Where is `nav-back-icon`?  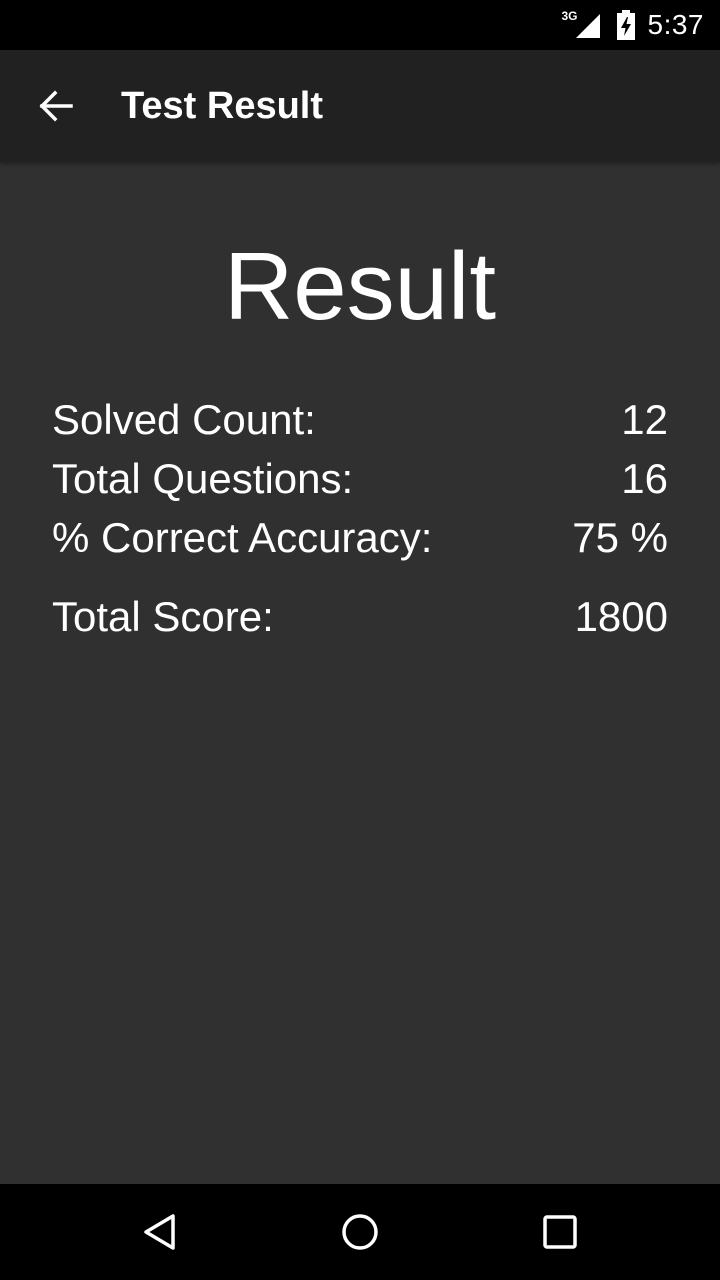 nav-back-icon is located at coordinates (159, 1232).